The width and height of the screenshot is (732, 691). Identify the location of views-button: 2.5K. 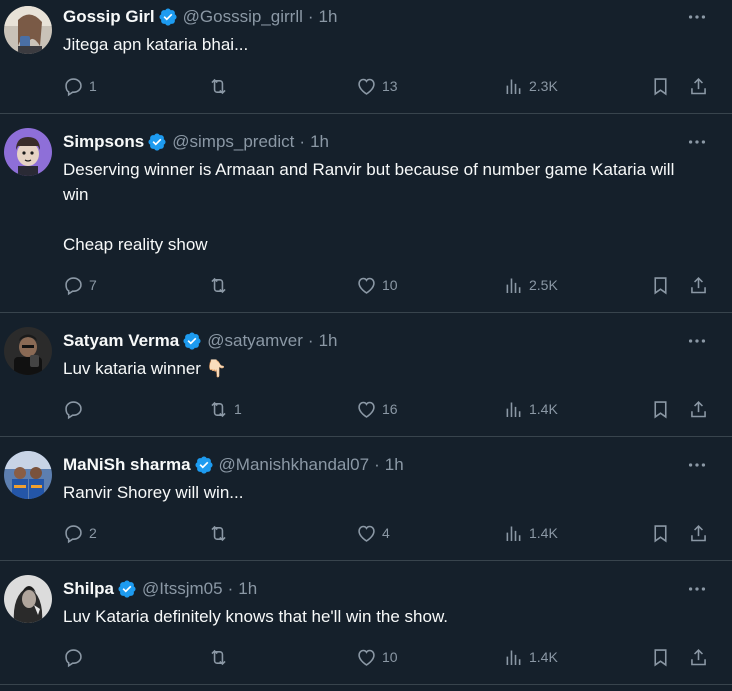
(530, 285).